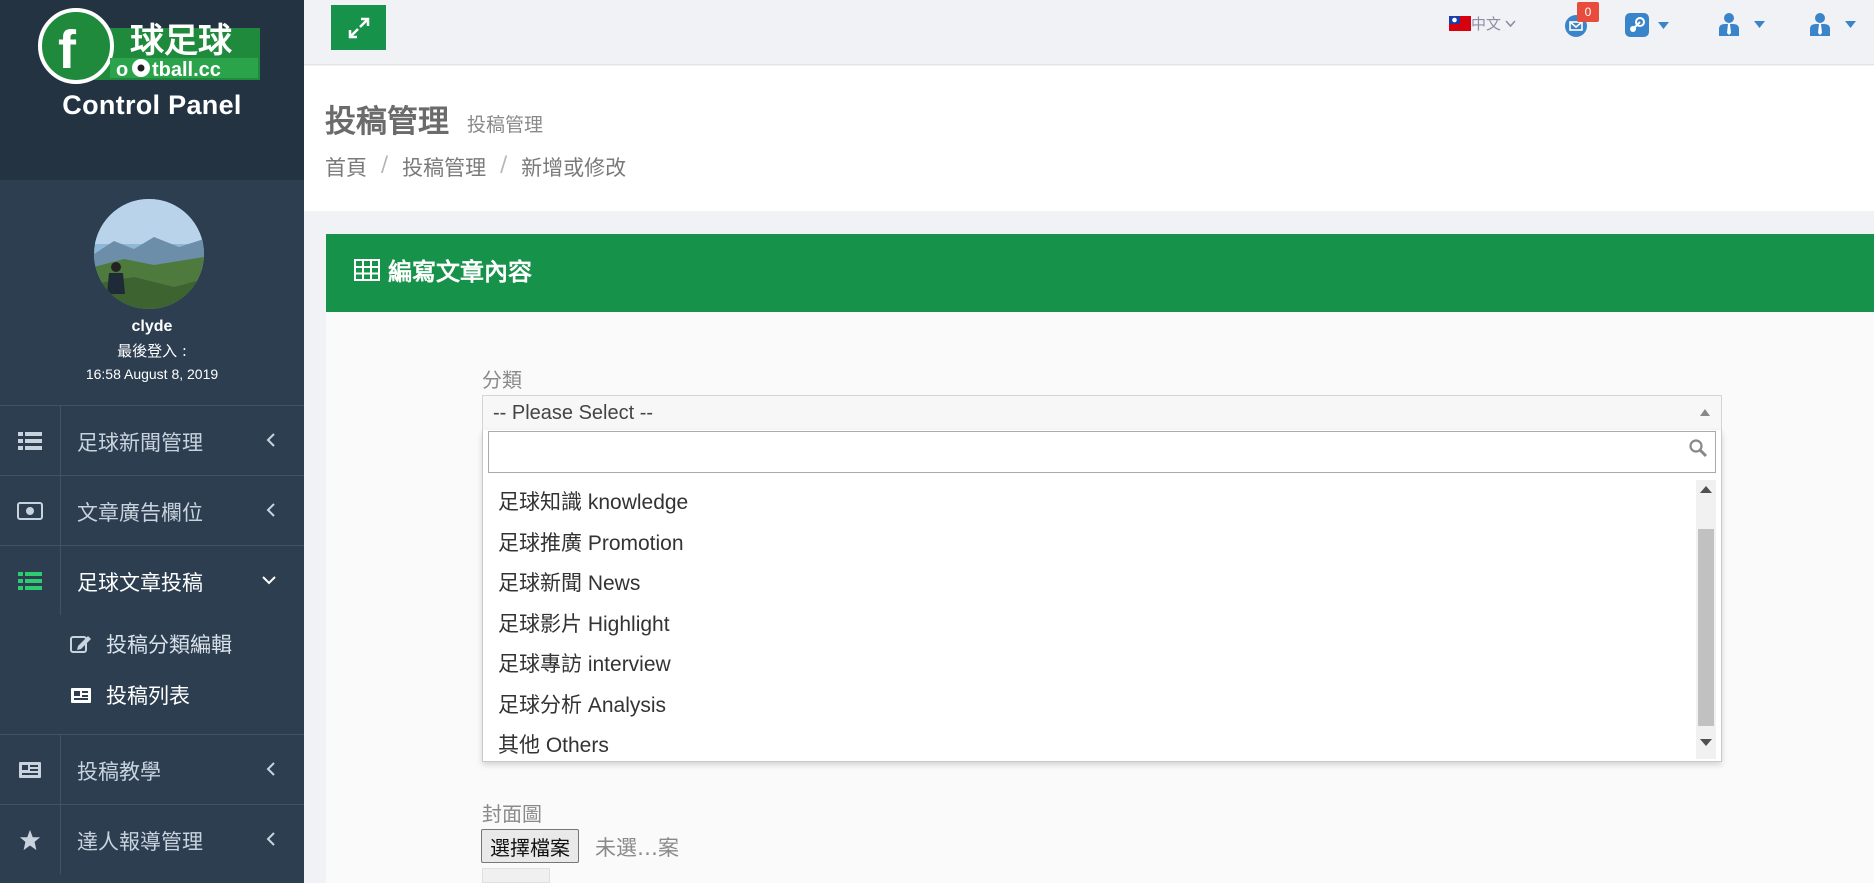 The width and height of the screenshot is (1874, 883). I want to click on menu-item-news-management: 足球新聞管理, so click(152, 440).